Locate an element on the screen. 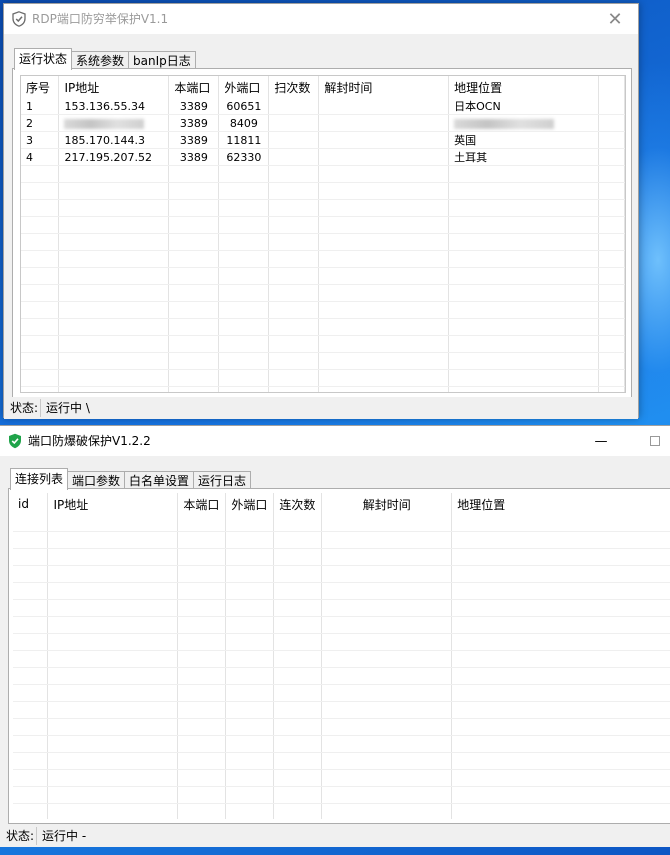 The width and height of the screenshot is (670, 855). column-header-scan-count: 扫次数 is located at coordinates (294, 87).